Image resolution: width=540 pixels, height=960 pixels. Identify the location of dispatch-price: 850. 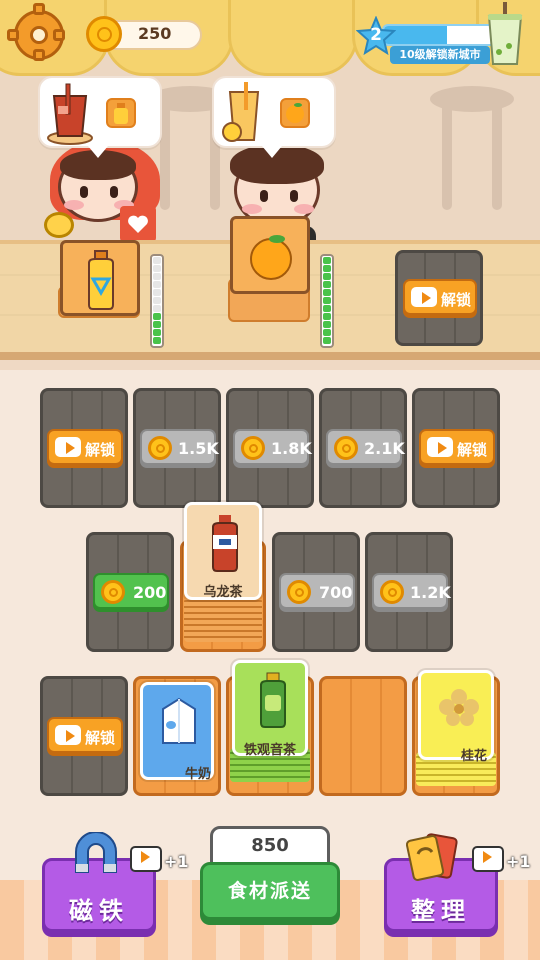
(270, 846).